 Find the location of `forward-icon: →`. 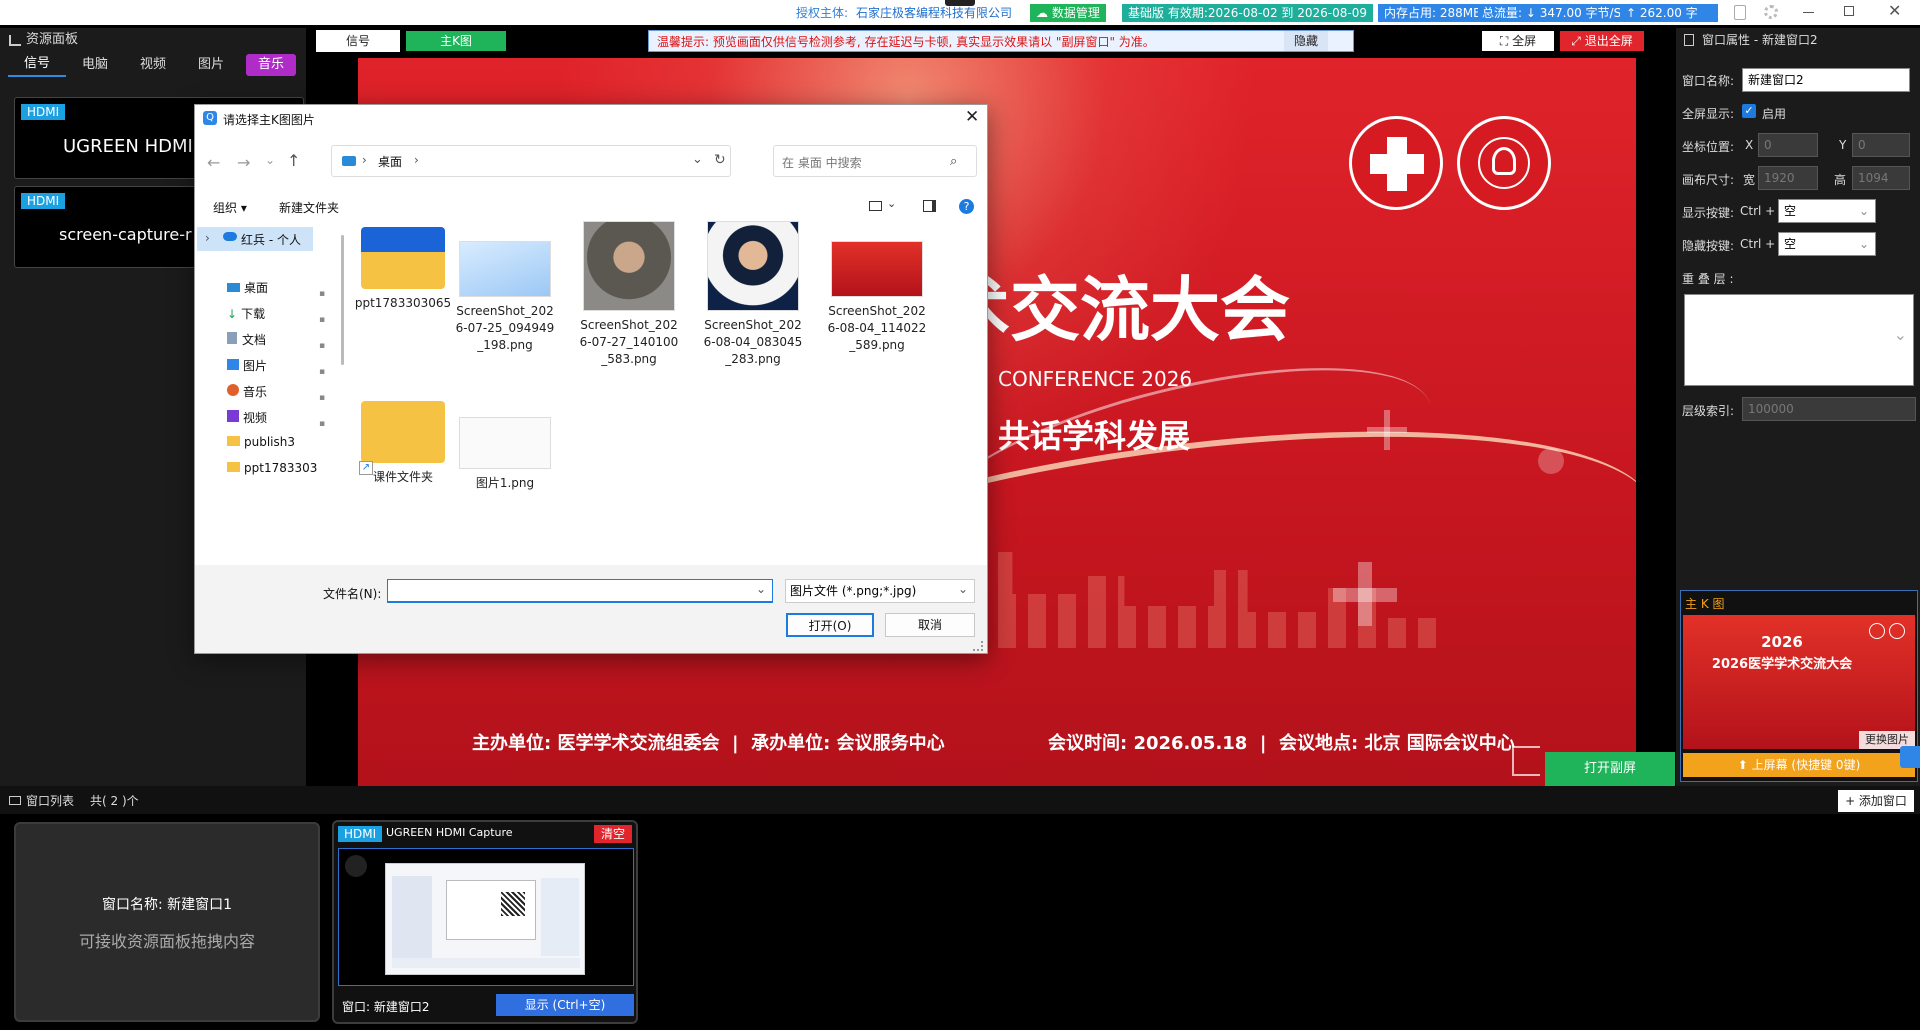

forward-icon: → is located at coordinates (243, 162).